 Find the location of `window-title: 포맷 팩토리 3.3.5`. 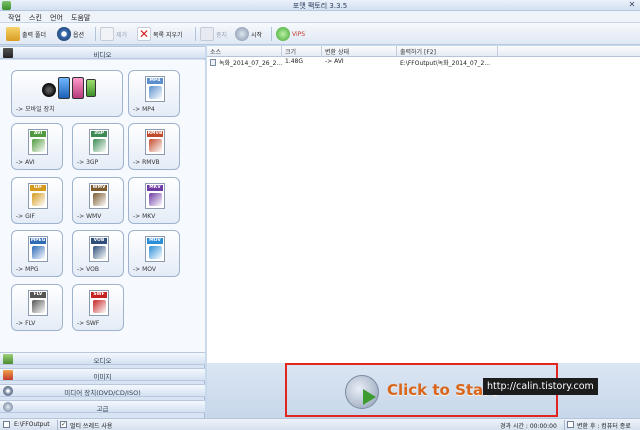

window-title: 포맷 팩토리 3.3.5 is located at coordinates (320, 6).